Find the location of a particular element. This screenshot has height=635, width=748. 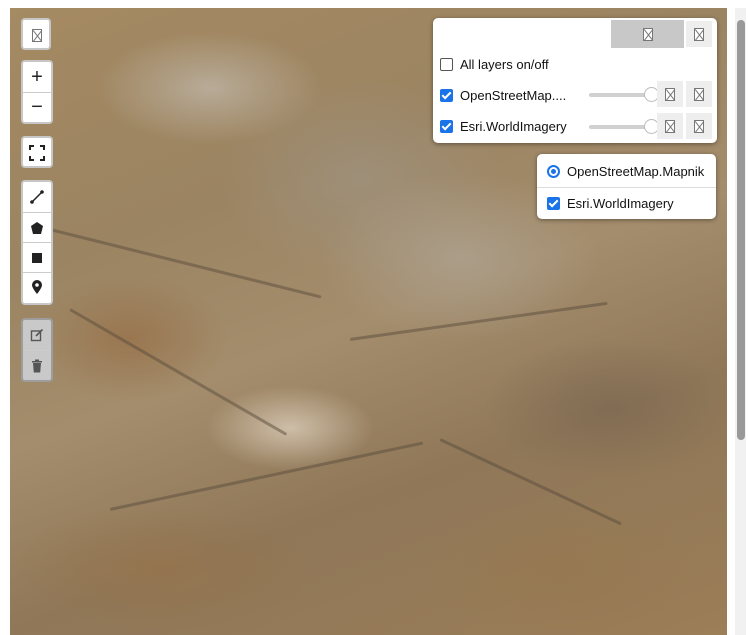

all-layers-checkbox is located at coordinates (446, 64).